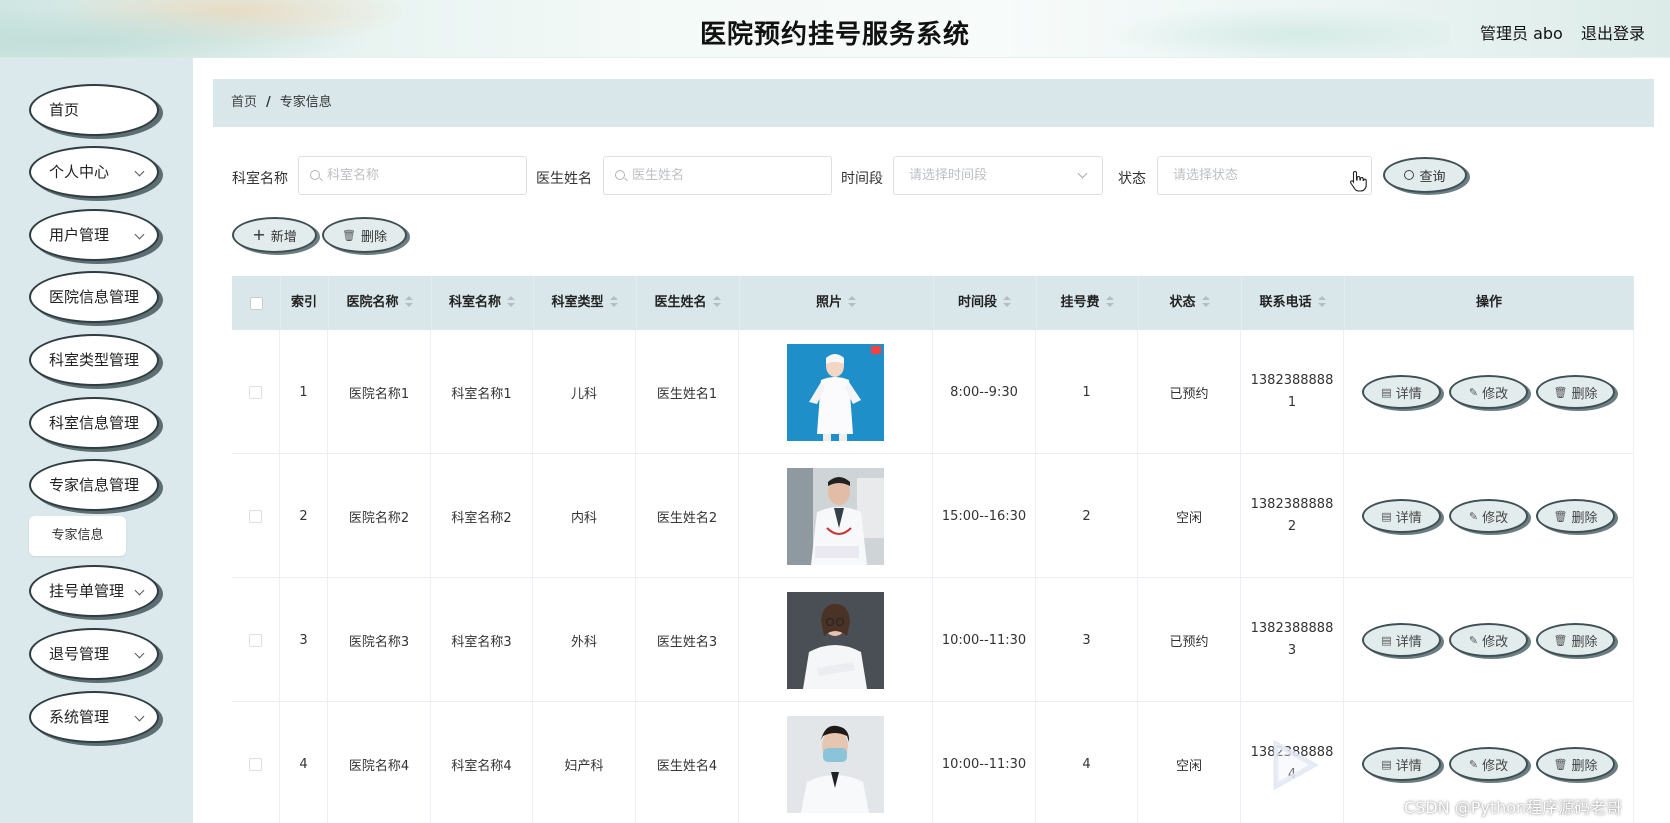 This screenshot has width=1670, height=823. I want to click on sidebar-item-registration: 挂号单管理, so click(94, 591).